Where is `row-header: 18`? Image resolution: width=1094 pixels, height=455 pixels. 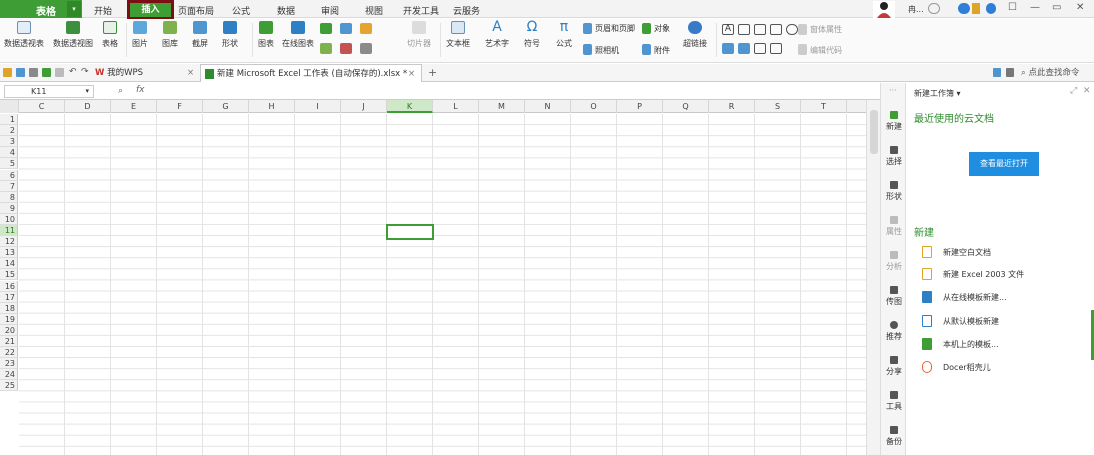
row-header: 18 is located at coordinates (9, 308).